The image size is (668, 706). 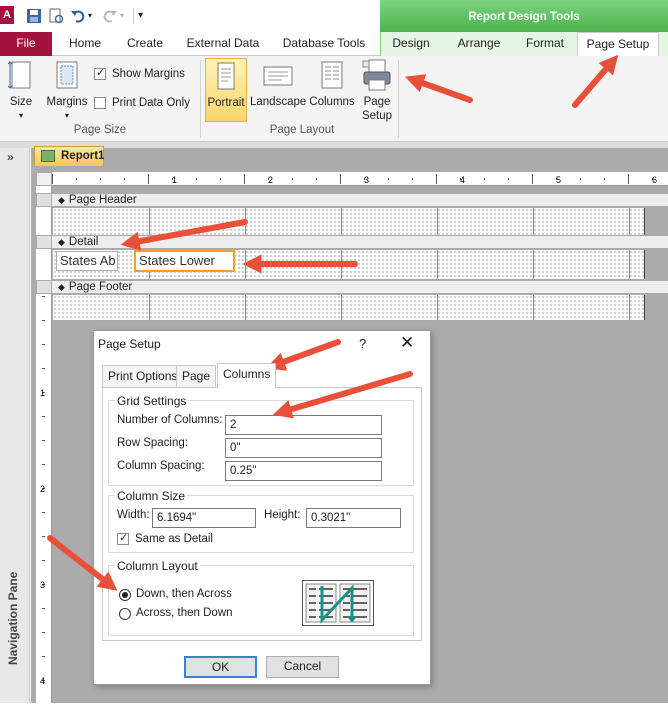 I want to click on arrow-to-down-then-across, so click(x=82, y=563).